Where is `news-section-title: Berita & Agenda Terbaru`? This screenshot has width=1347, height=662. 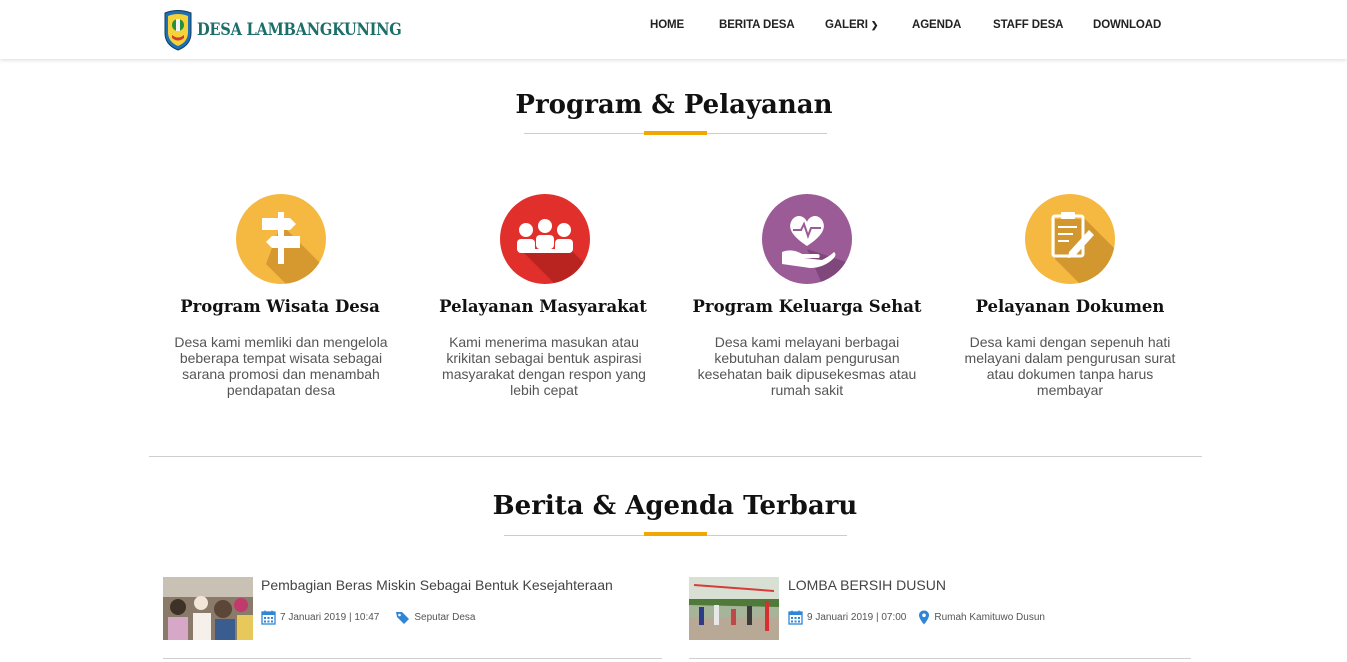
news-section-title: Berita & Agenda Terbaru is located at coordinates (675, 506).